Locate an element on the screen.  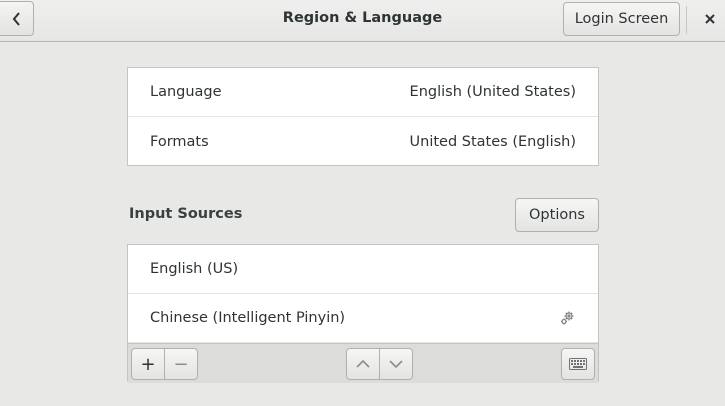
keyboard-layout-button is located at coordinates (578, 364).